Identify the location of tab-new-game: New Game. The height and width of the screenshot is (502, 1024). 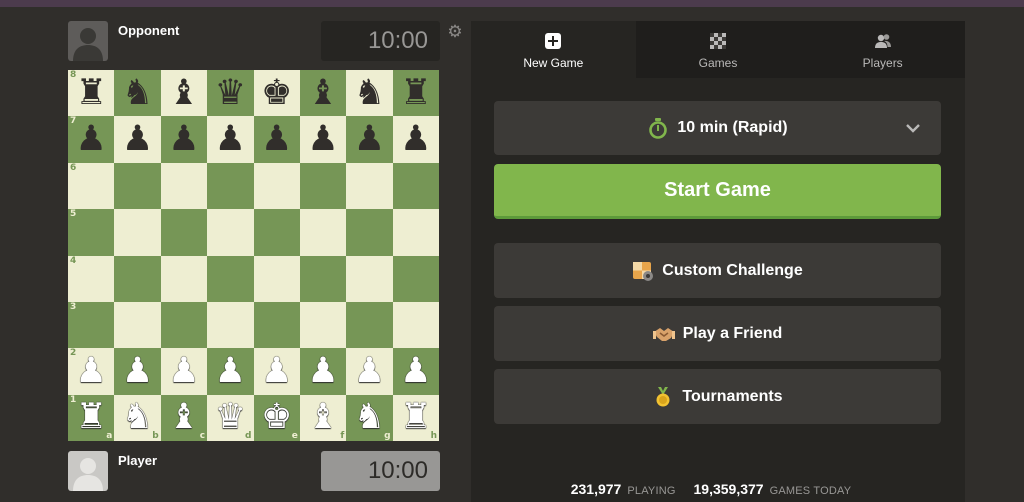
(553, 49).